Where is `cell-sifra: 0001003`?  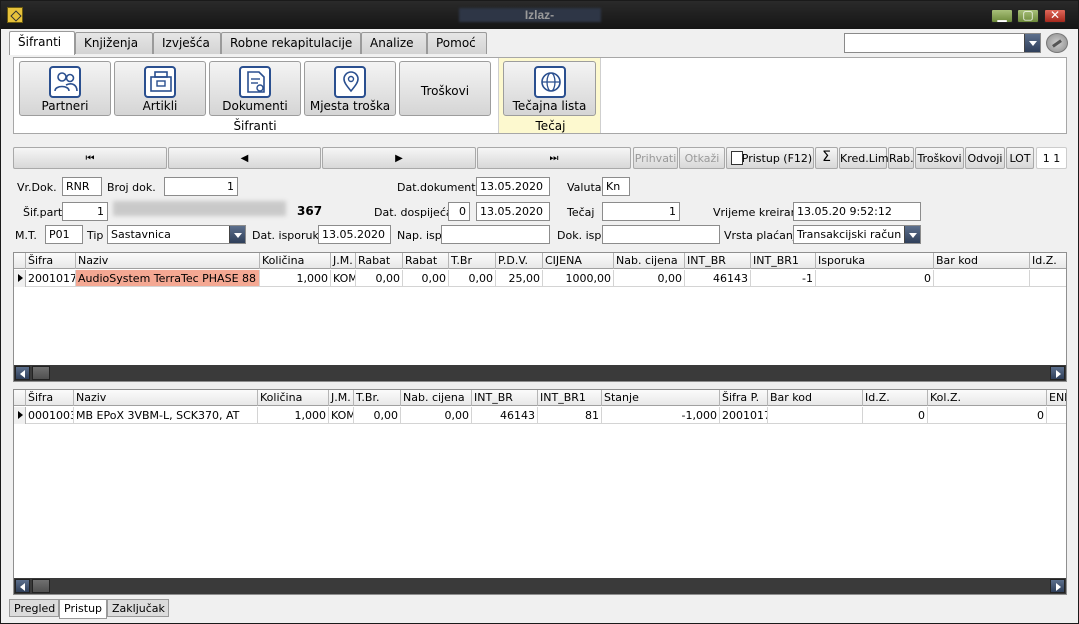 cell-sifra: 0001003 is located at coordinates (50, 415).